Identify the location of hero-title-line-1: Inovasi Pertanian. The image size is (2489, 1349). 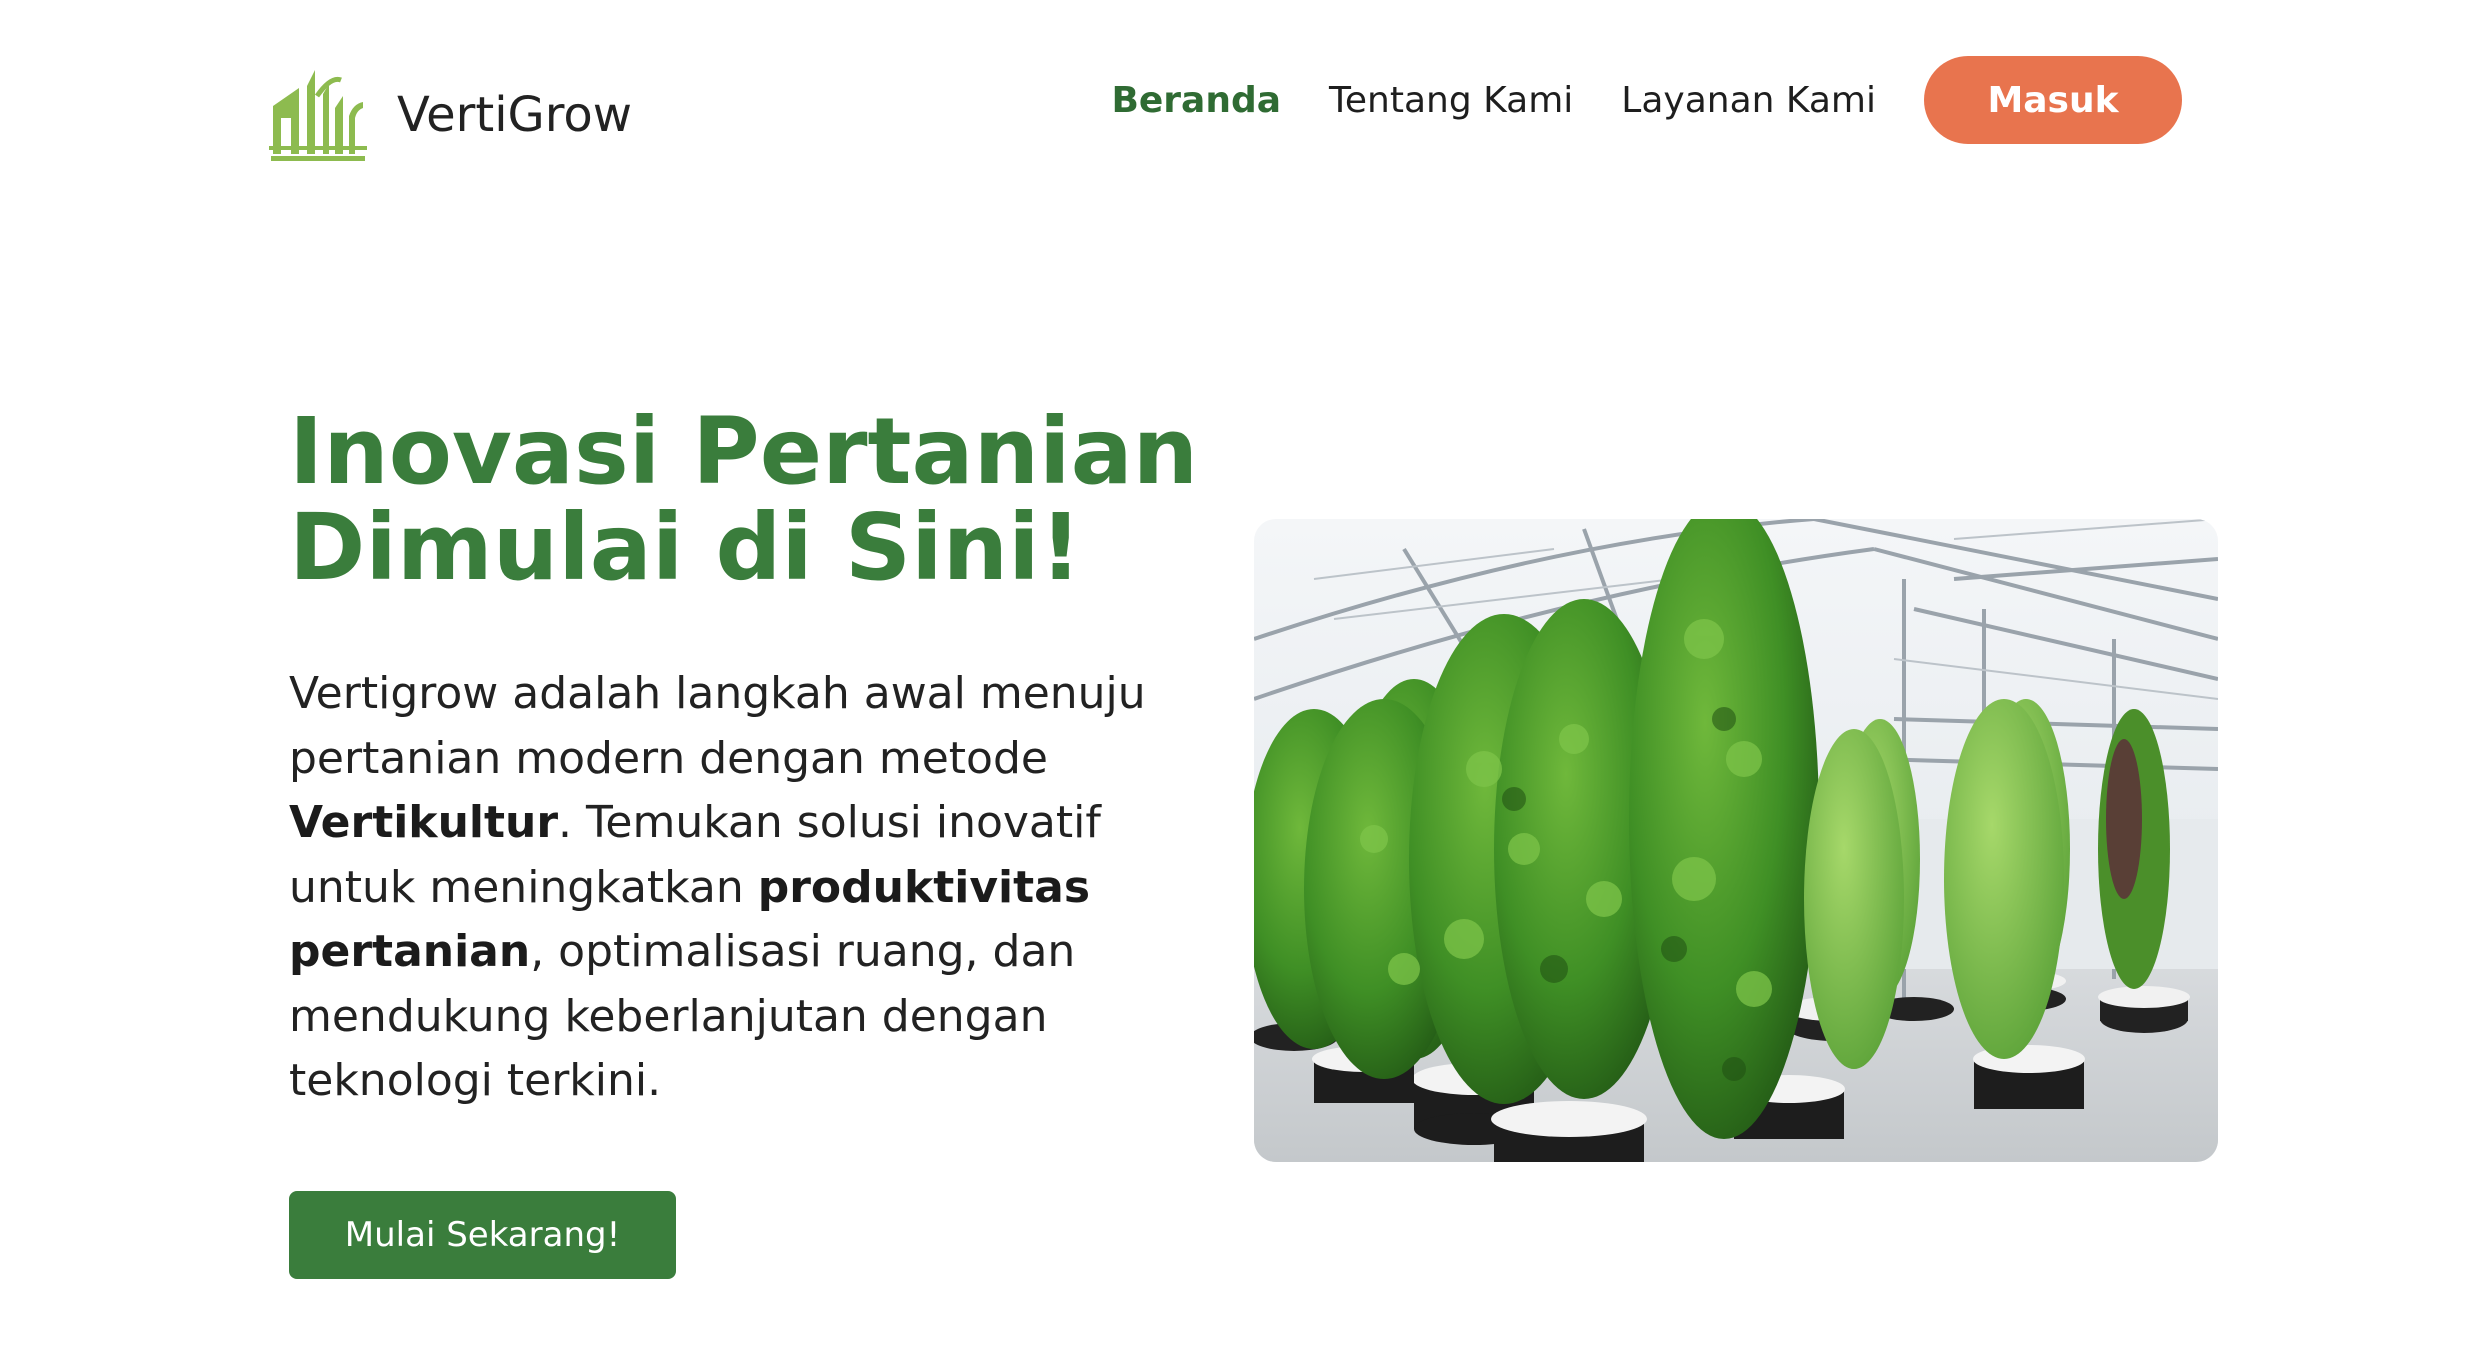
(744, 451).